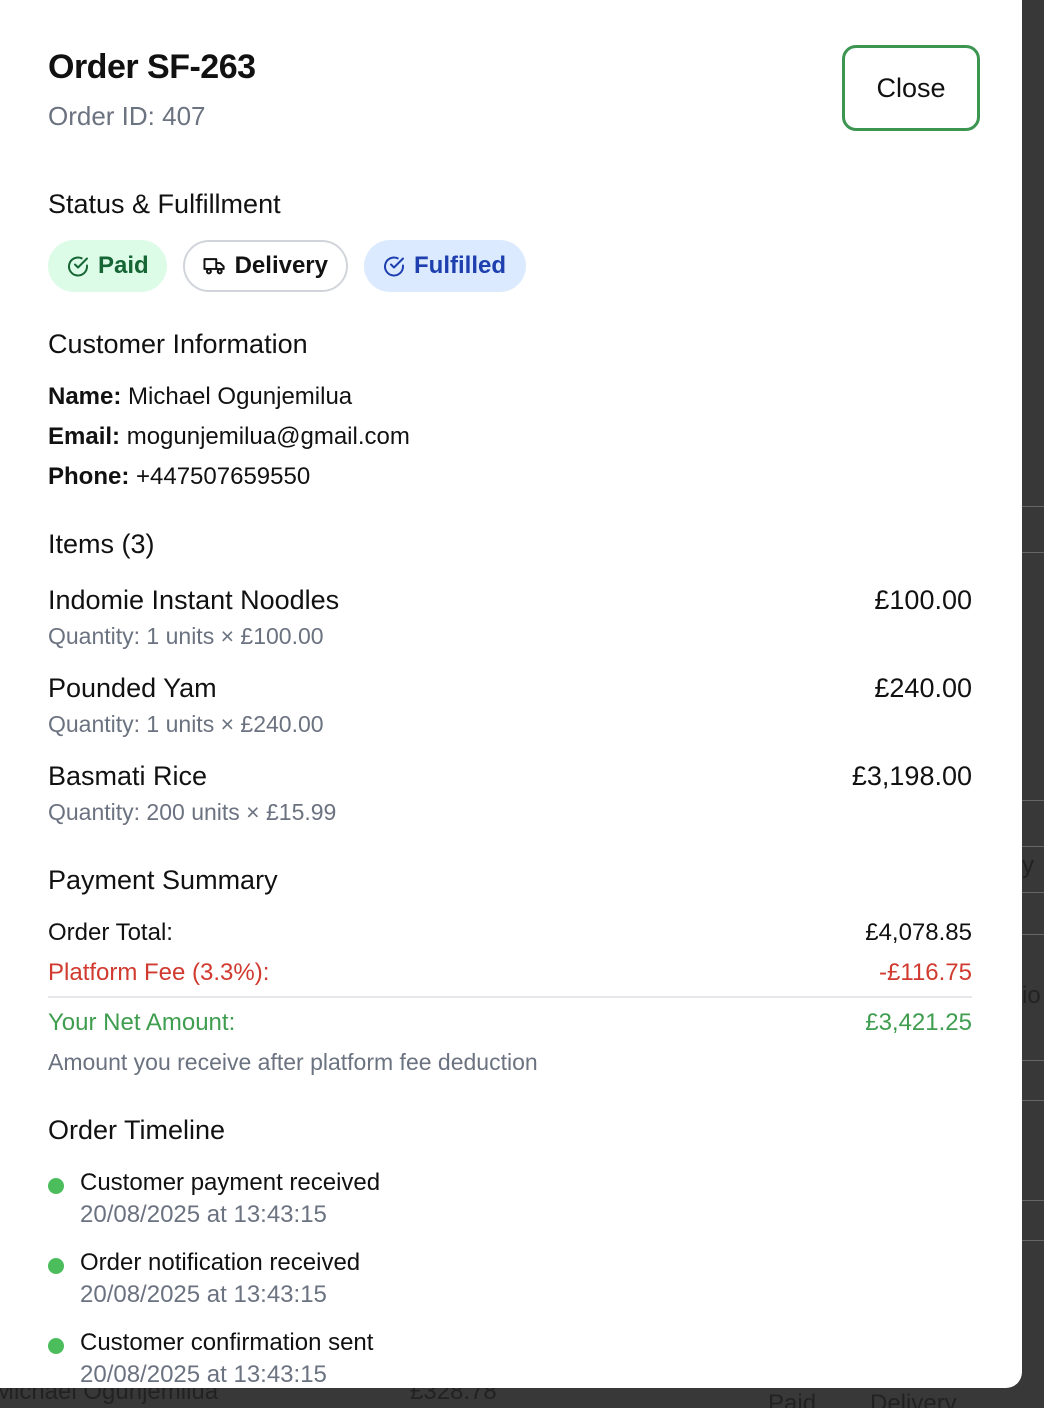 Image resolution: width=1044 pixels, height=1408 pixels. What do you see at coordinates (89, 476) in the screenshot?
I see `phone-label: Phone:` at bounding box center [89, 476].